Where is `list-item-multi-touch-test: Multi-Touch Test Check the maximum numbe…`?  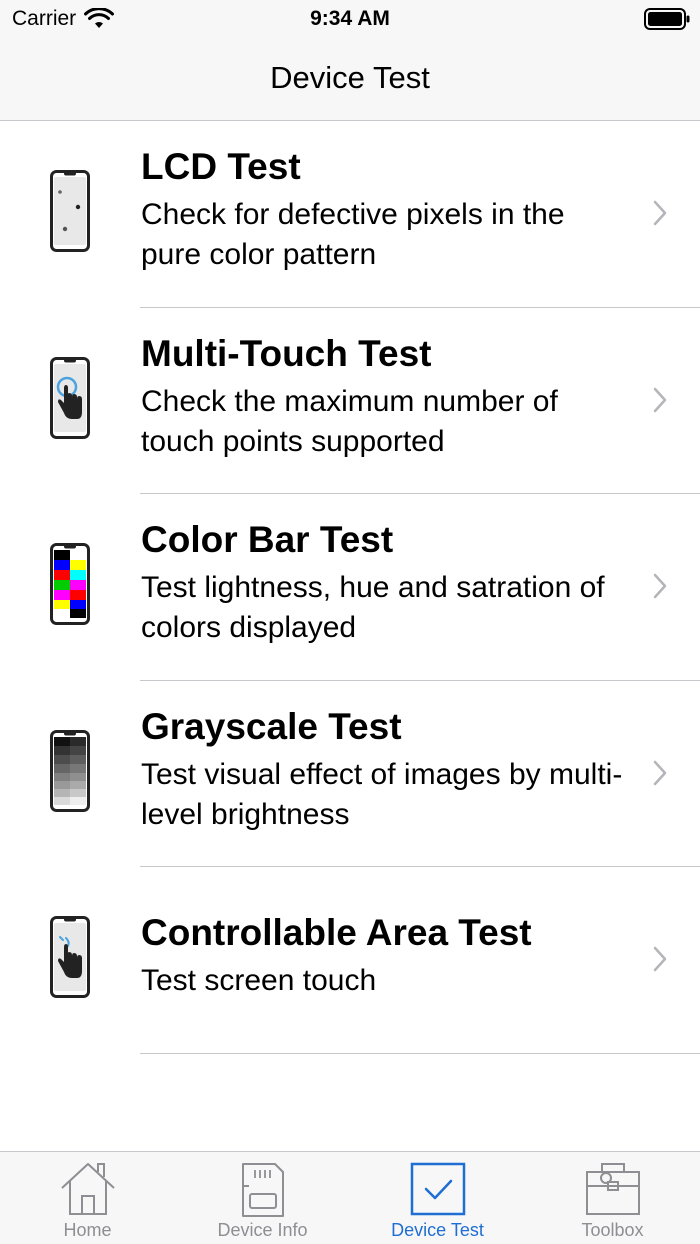 list-item-multi-touch-test: Multi-Touch Test Check the maximum numbe… is located at coordinates (350, 401).